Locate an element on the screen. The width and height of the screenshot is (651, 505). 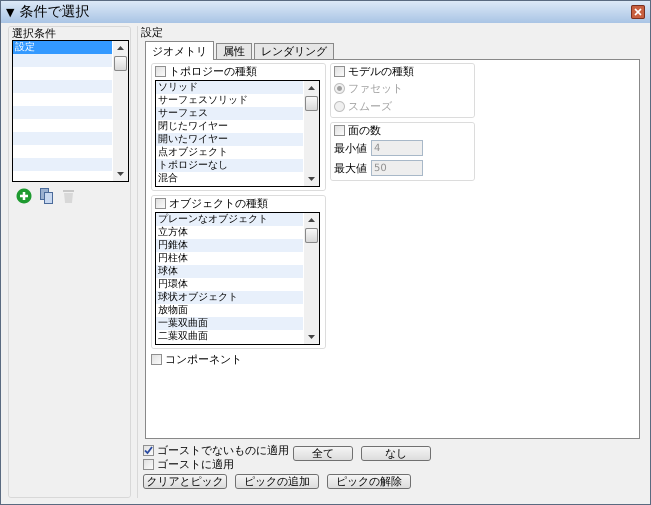
list-item: 点オブジェクト is located at coordinates (229, 152).